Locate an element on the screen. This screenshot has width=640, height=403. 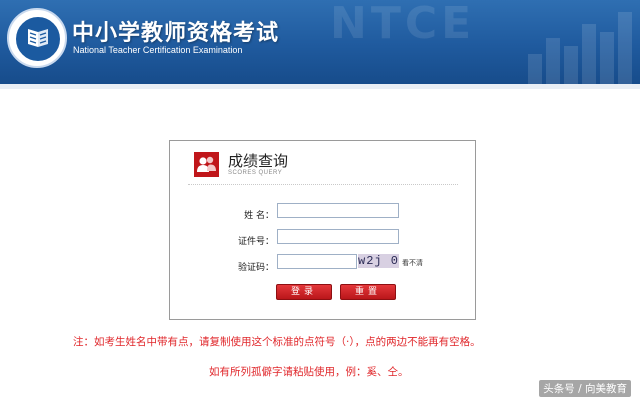
header-decoration is located at coordinates (577, 42).